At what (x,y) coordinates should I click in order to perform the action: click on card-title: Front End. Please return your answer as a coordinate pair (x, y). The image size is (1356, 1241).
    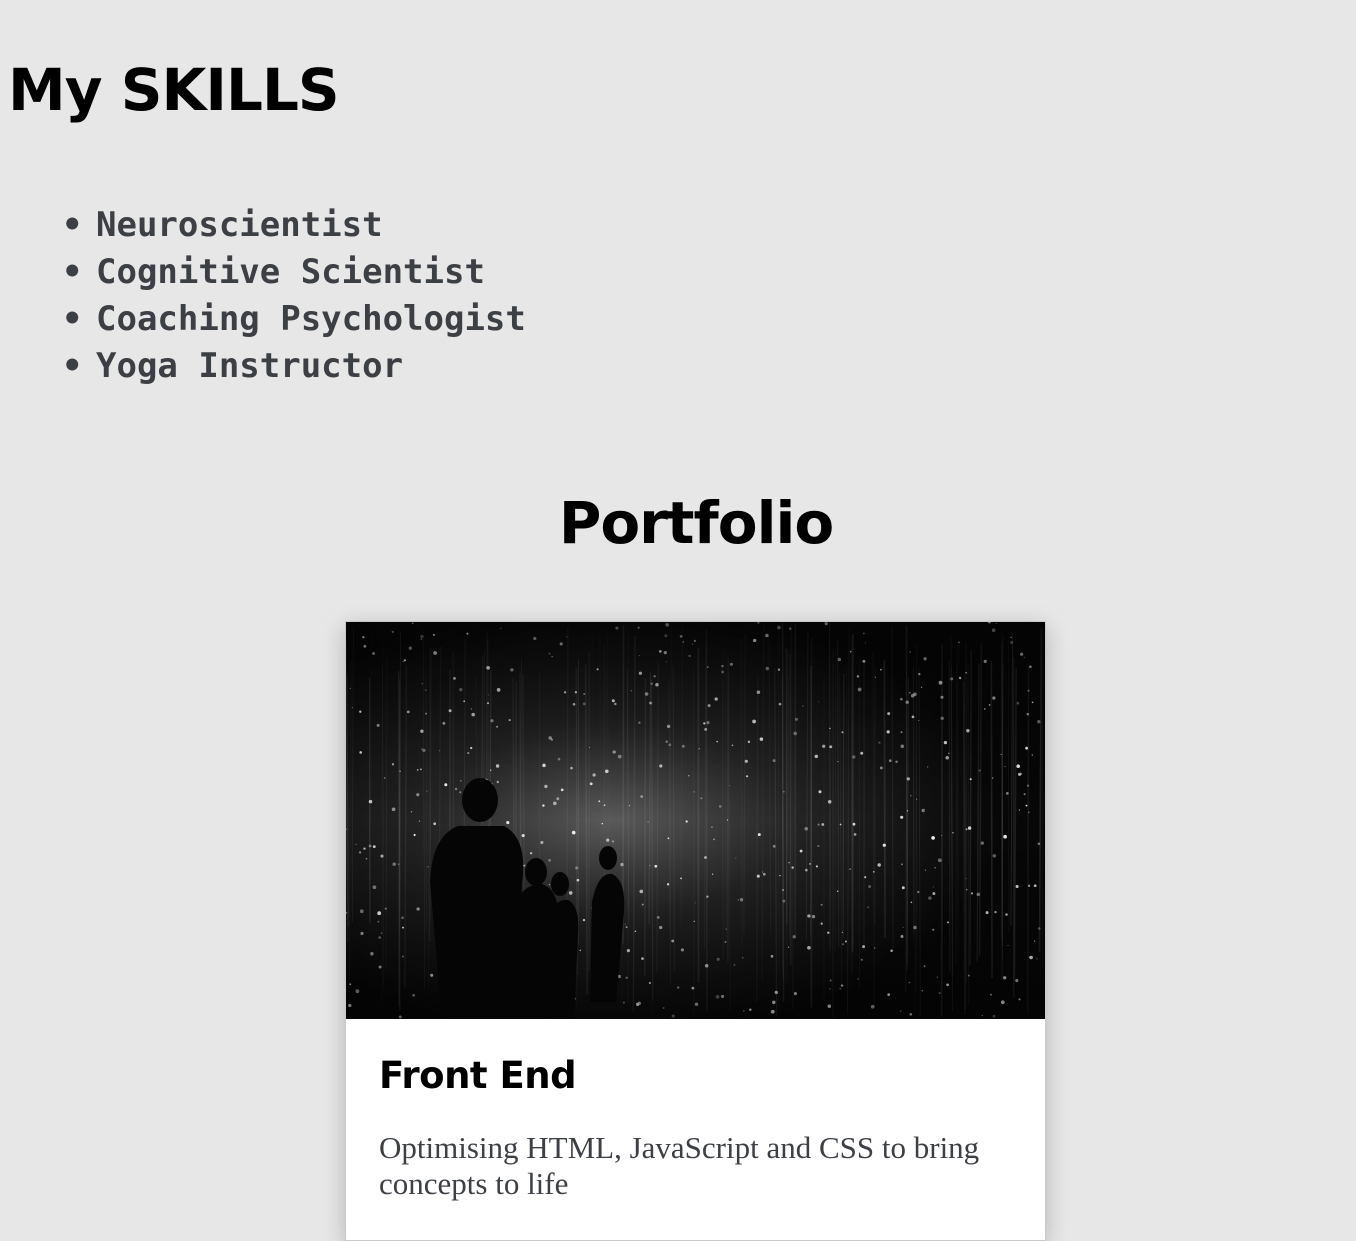
    Looking at the image, I should click on (477, 1076).